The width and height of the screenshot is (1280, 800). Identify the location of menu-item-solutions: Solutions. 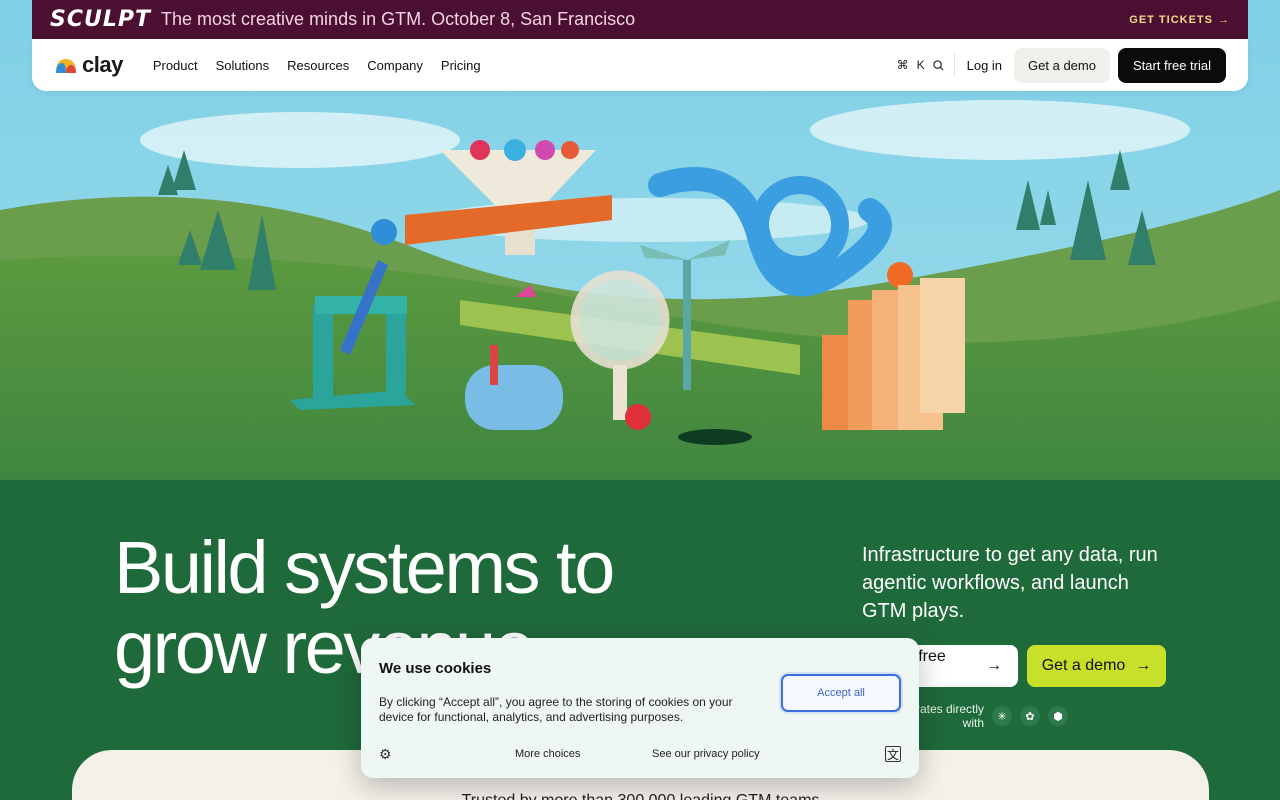
(242, 65).